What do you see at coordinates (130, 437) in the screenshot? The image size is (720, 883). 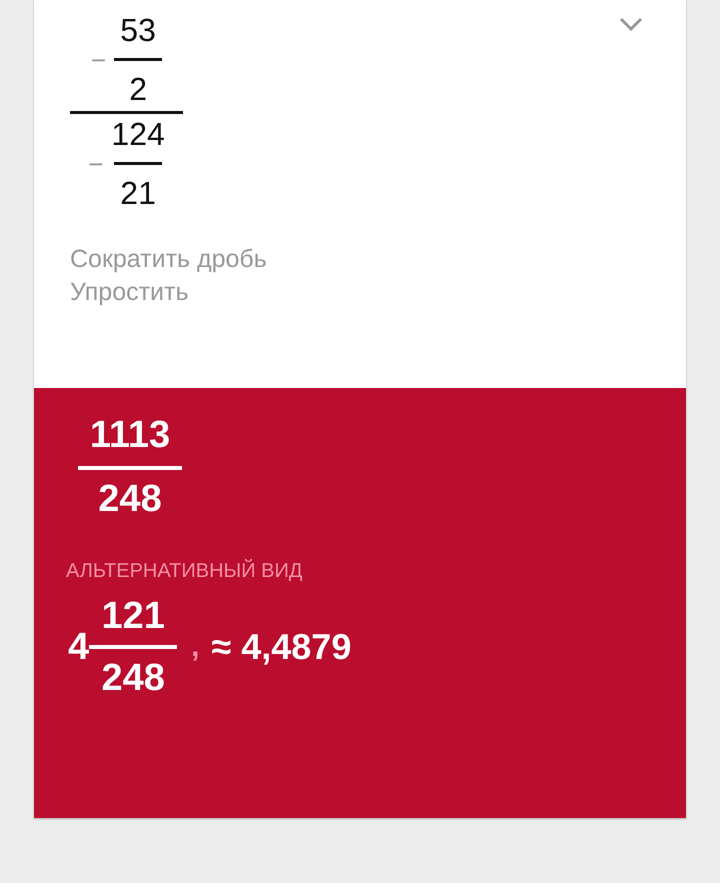 I see `numerator: 1113` at bounding box center [130, 437].